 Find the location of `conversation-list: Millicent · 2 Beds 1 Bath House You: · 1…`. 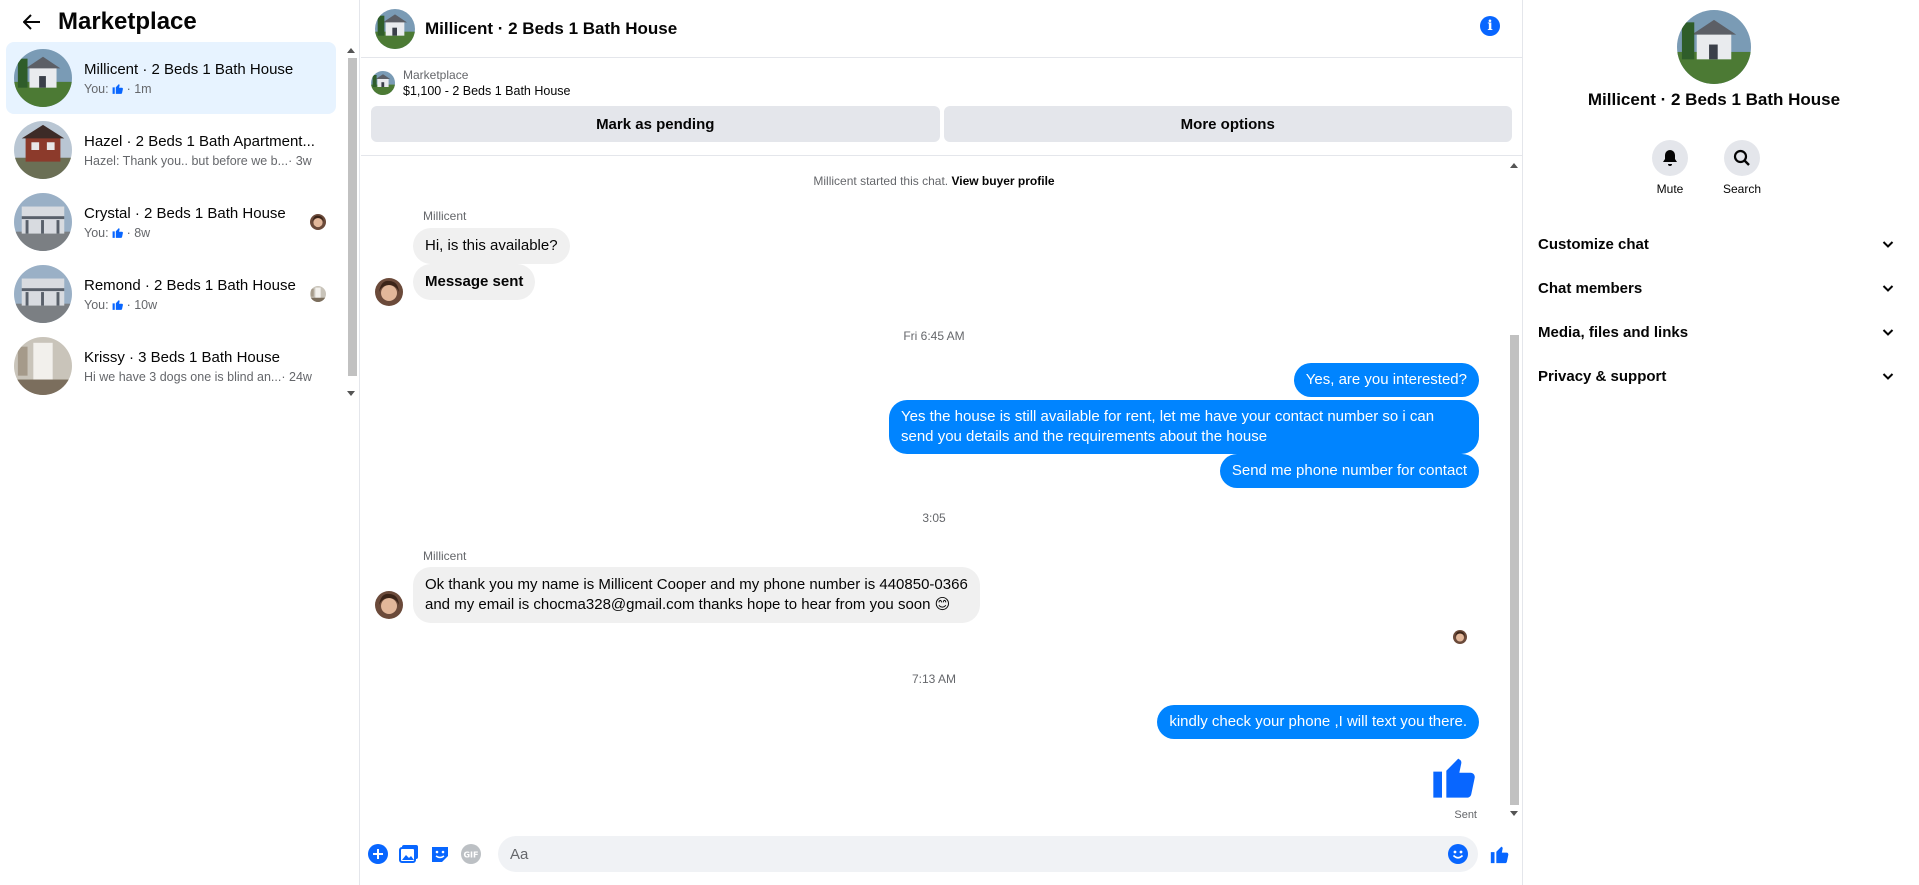

conversation-list: Millicent · 2 Beds 1 Bath House You: · 1… is located at coordinates (171, 222).